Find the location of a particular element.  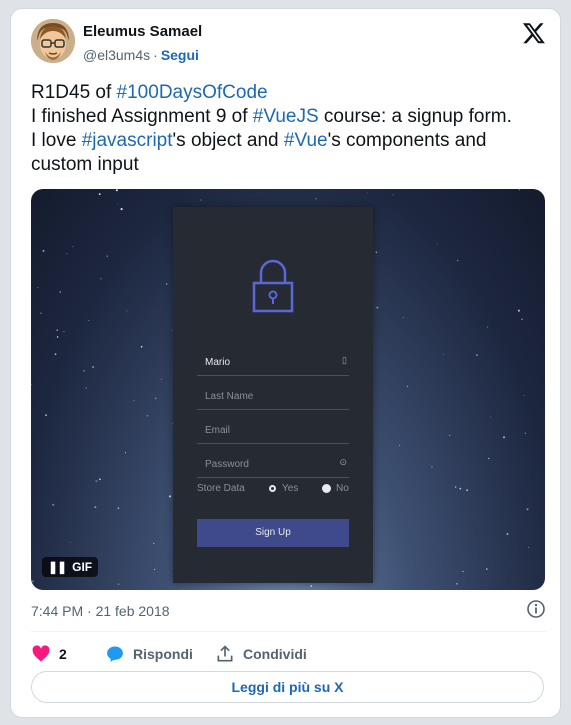

no-label: No is located at coordinates (342, 488).